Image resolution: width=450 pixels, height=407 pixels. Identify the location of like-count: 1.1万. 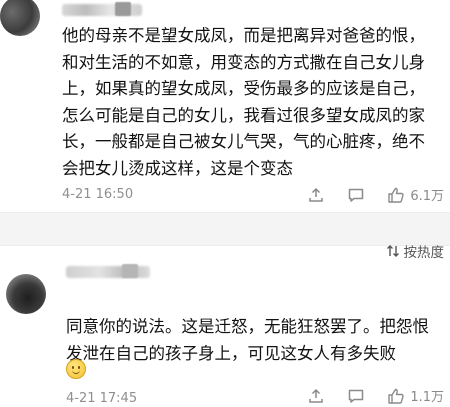
(427, 397).